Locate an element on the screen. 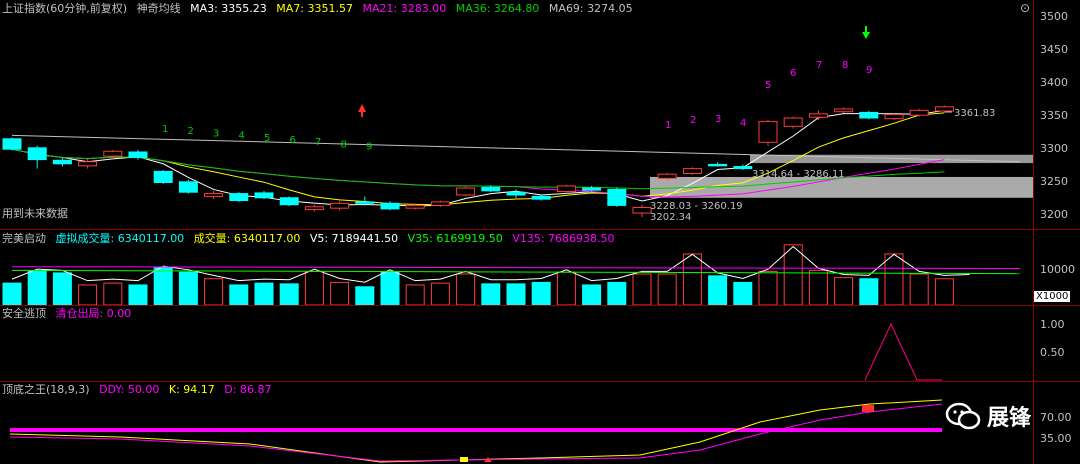 Image resolution: width=1080 pixels, height=464 pixels. volume-label: 成交量: 6340117.00 is located at coordinates (247, 238).